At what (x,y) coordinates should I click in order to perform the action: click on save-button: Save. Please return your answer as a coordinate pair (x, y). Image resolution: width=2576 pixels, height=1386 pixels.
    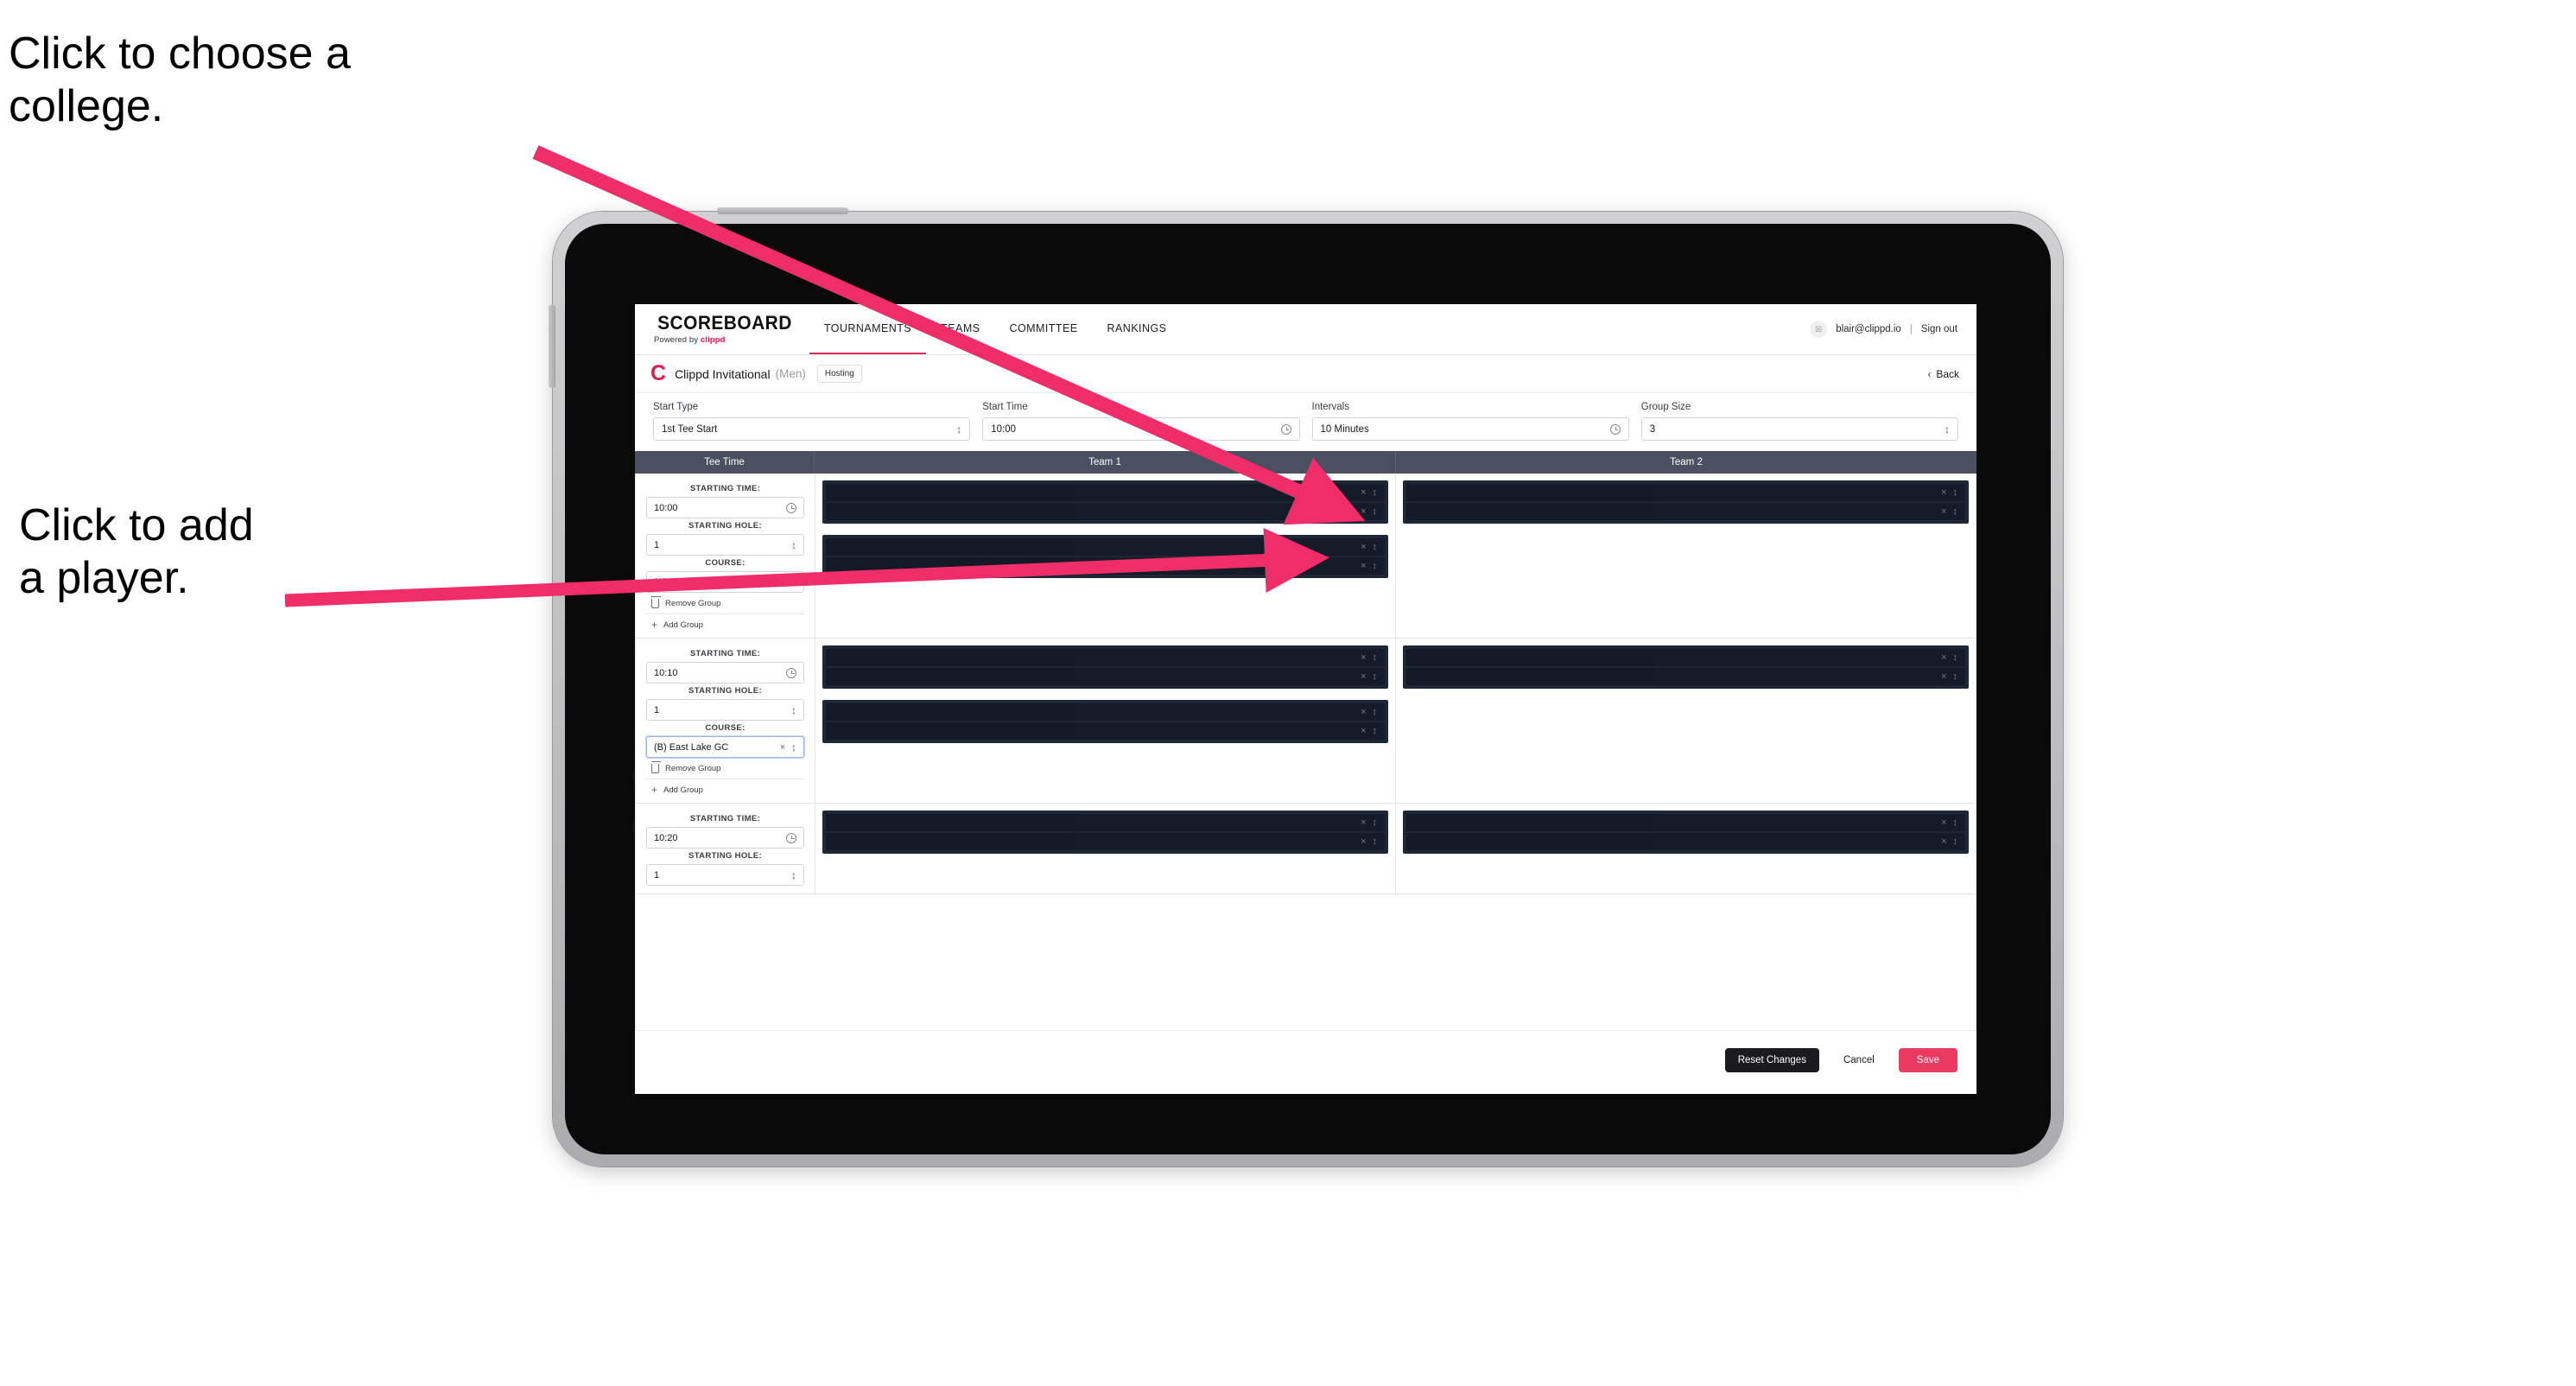
    Looking at the image, I should click on (1927, 1060).